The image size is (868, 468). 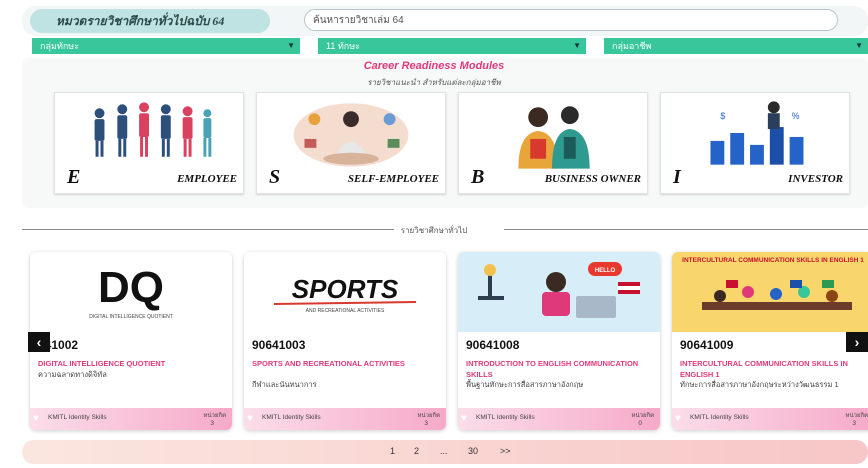 I want to click on module-letter: I, so click(x=677, y=177).